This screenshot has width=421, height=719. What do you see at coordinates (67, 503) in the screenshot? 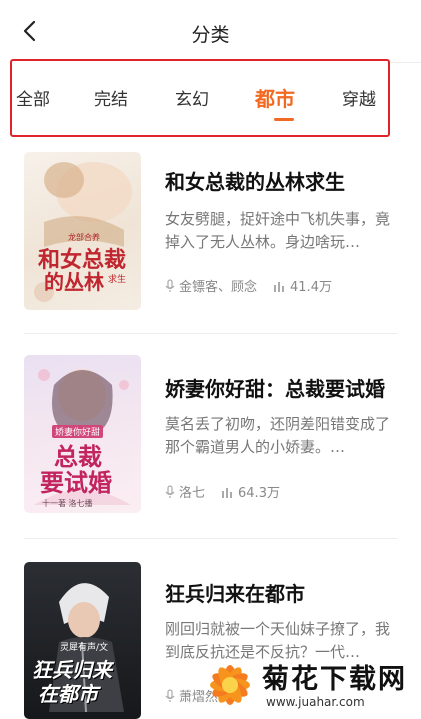
I see `cover-credit: 十一著 洛七播` at bounding box center [67, 503].